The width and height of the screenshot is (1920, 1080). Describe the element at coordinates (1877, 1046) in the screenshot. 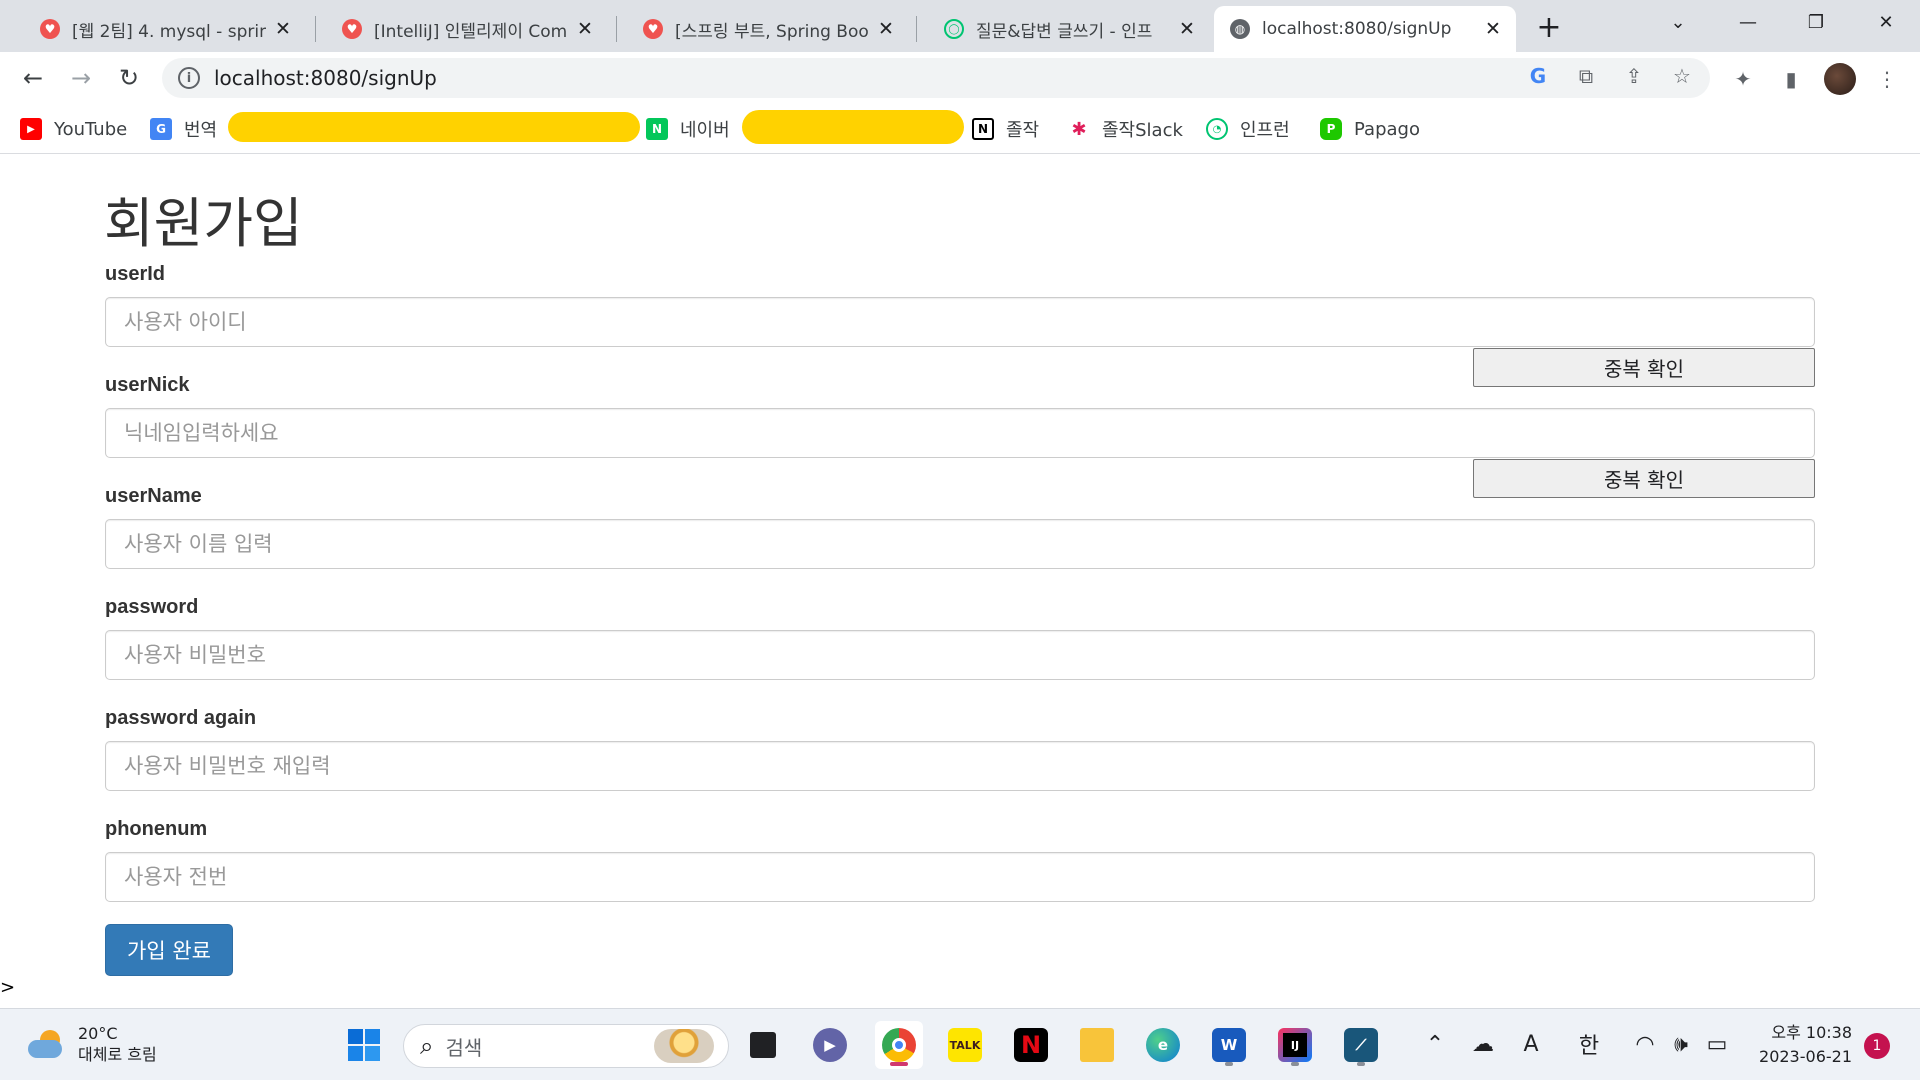

I see `notification-badge: 1` at that location.